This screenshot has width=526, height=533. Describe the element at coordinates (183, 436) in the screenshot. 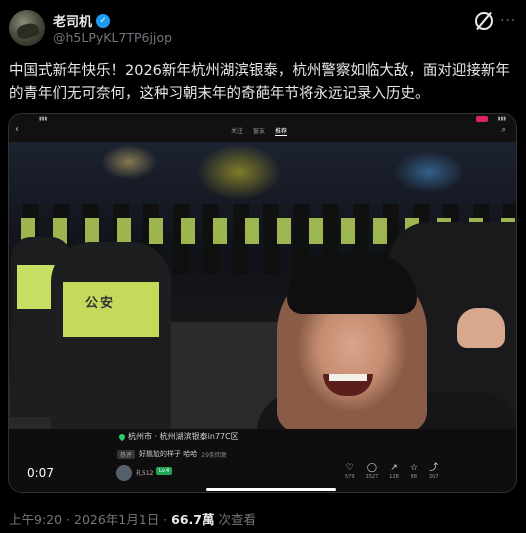

I see `location-text: 杭州市 · 杭州湖滨银泰in77C区` at that location.